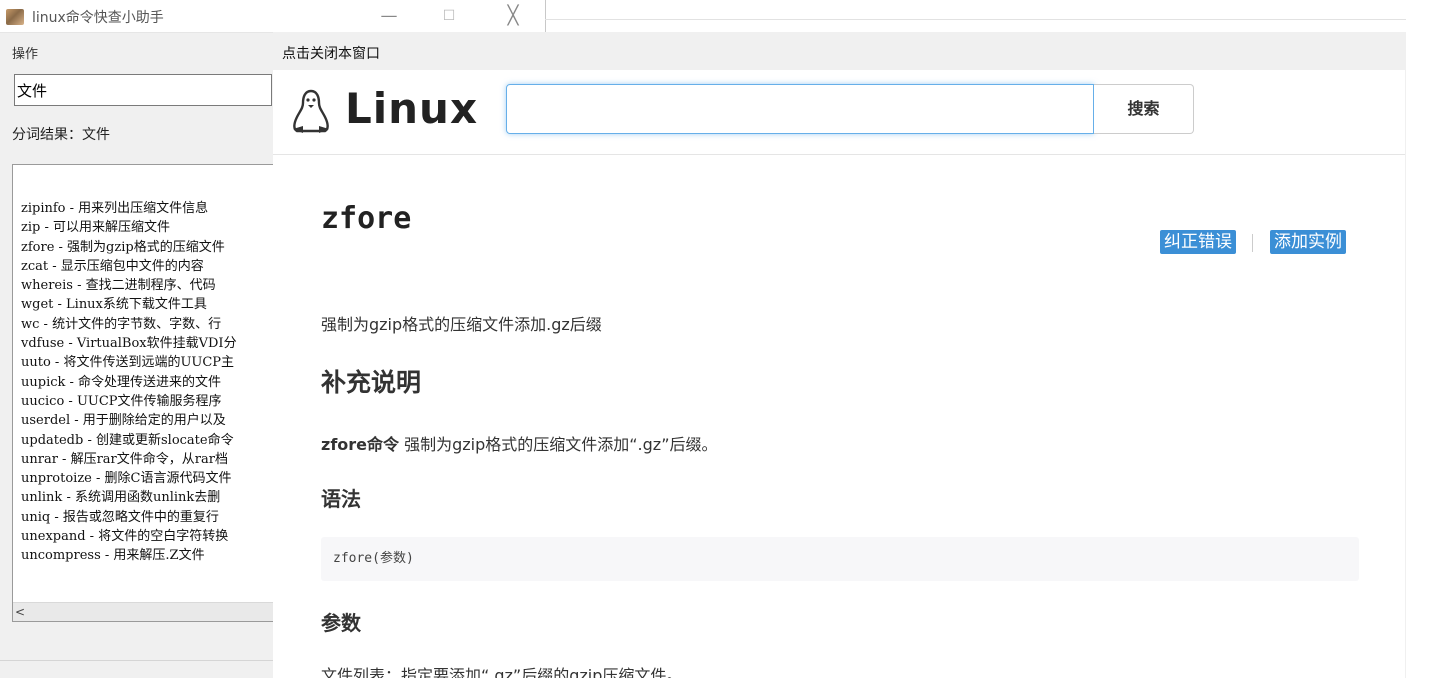 The width and height of the screenshot is (1435, 678). I want to click on helper-titlebar: linux命令快查小助手 — ☐ ╳, so click(272, 16).